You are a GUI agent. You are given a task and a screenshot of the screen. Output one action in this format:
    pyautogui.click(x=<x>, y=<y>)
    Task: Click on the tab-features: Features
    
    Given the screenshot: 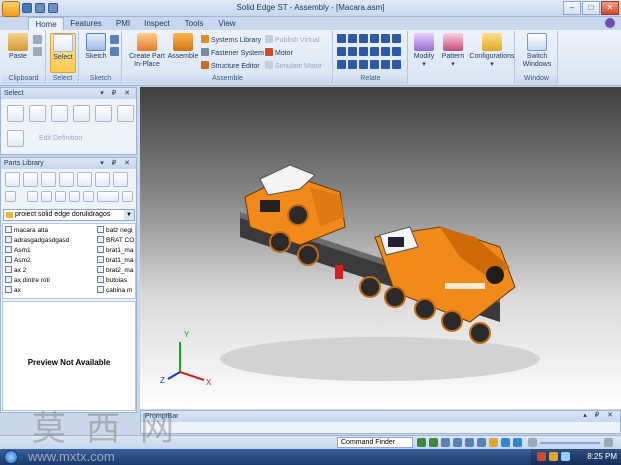 What is the action you would take?
    pyautogui.click(x=86, y=23)
    